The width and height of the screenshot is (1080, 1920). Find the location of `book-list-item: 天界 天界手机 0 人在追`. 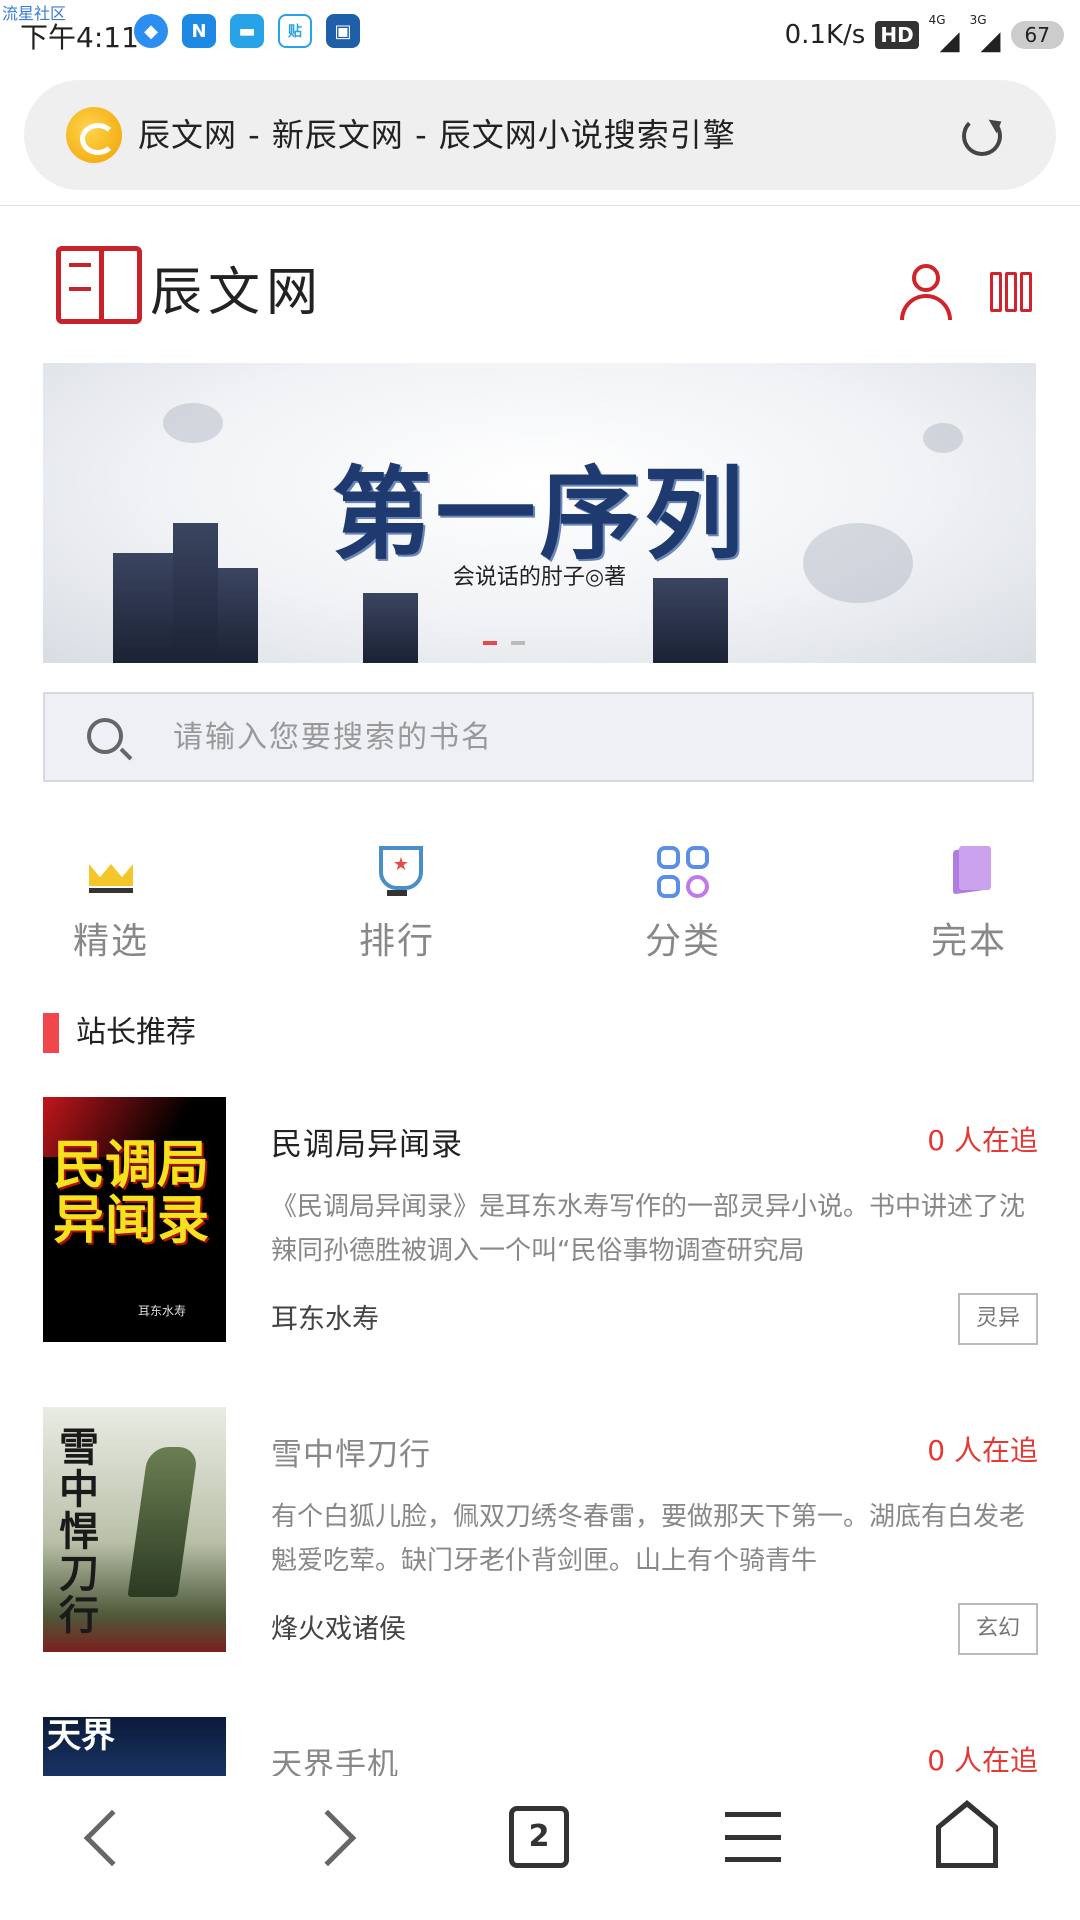

book-list-item: 天界 天界手机 0 人在追 is located at coordinates (540, 1746).